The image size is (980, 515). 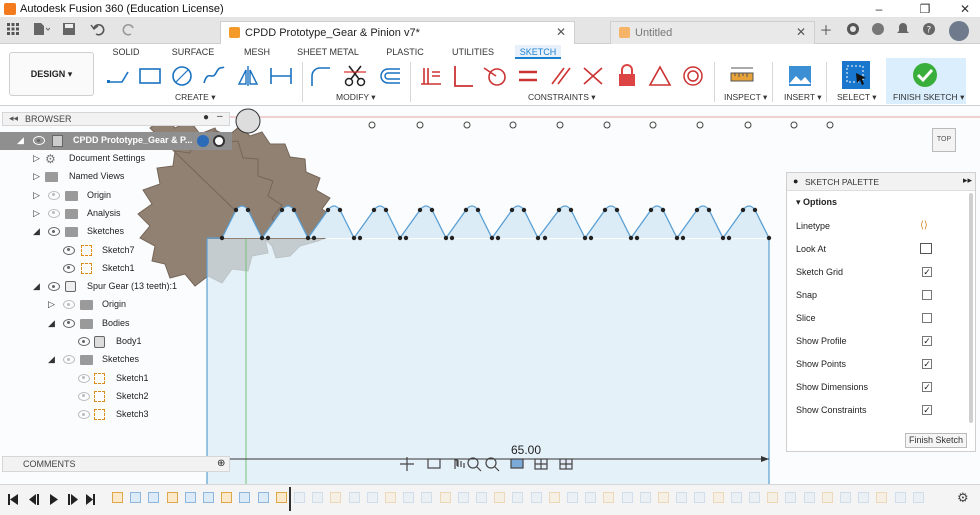 What do you see at coordinates (150, 76) in the screenshot?
I see `rectangle-tool-icon` at bounding box center [150, 76].